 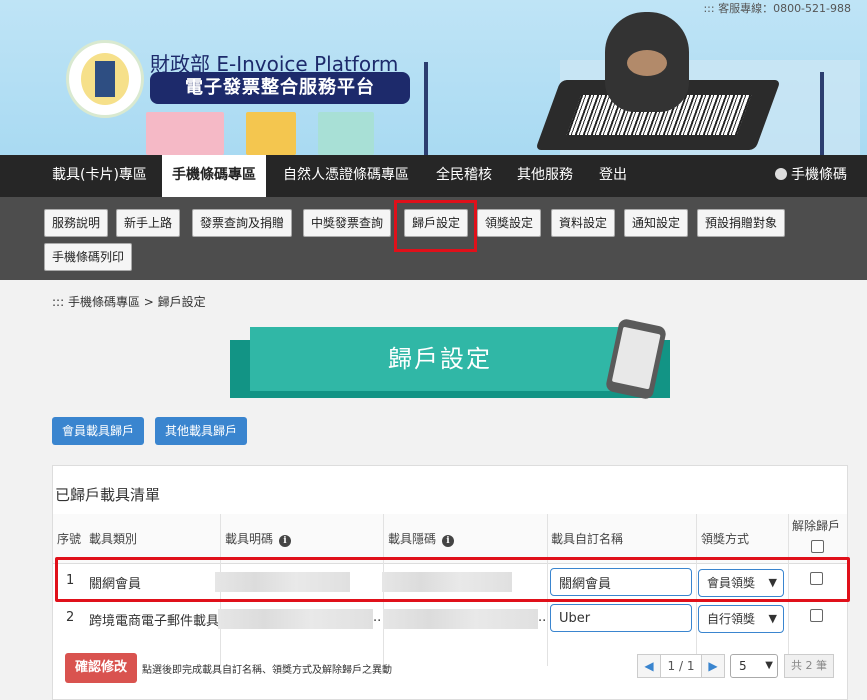 I want to click on logo-emblem, so click(x=105, y=79).